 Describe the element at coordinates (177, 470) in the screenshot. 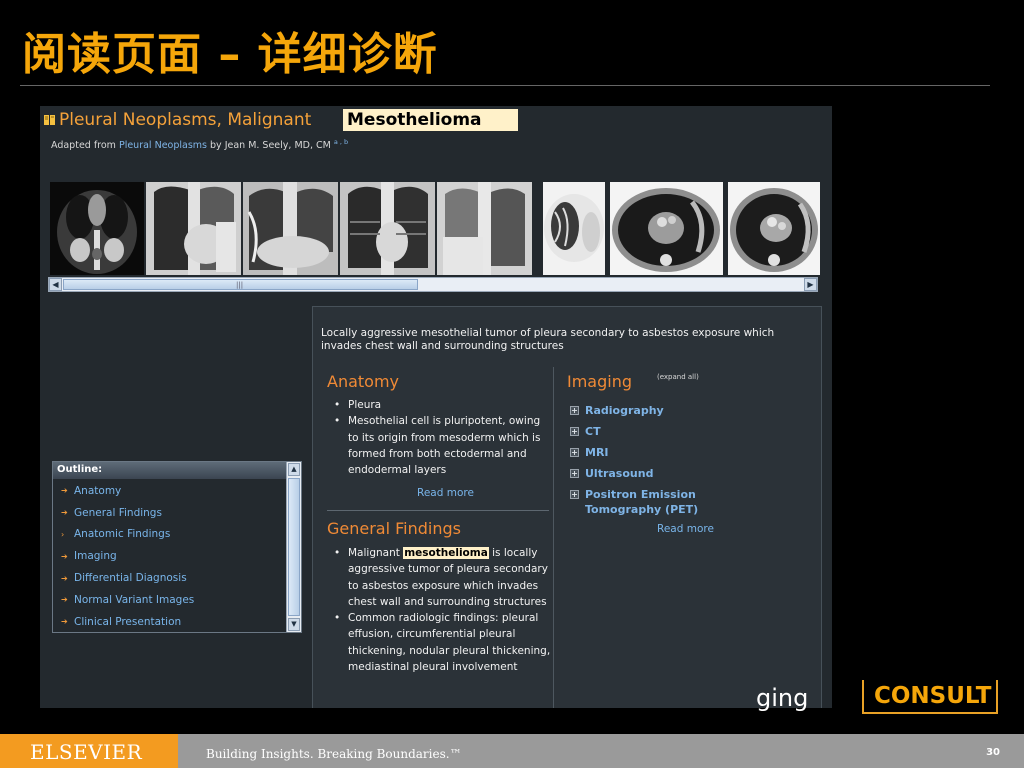

I see `outline-title: Outline:` at that location.